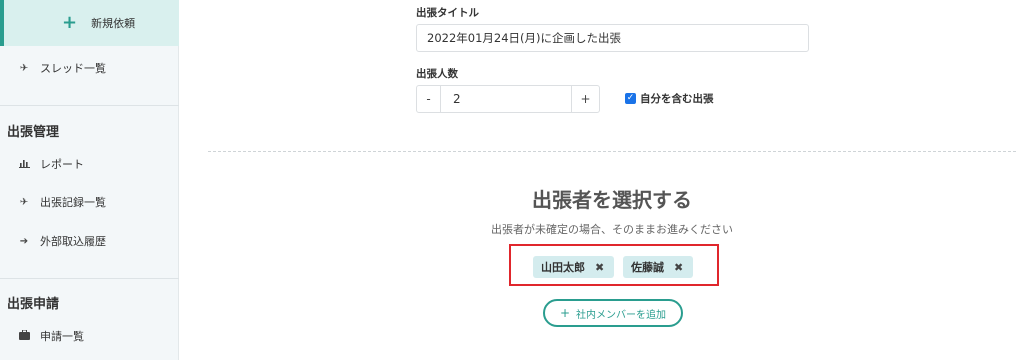 The image size is (1024, 360). What do you see at coordinates (73, 241) in the screenshot?
I see `sidebar-item-label: 外部取込履歴` at bounding box center [73, 241].